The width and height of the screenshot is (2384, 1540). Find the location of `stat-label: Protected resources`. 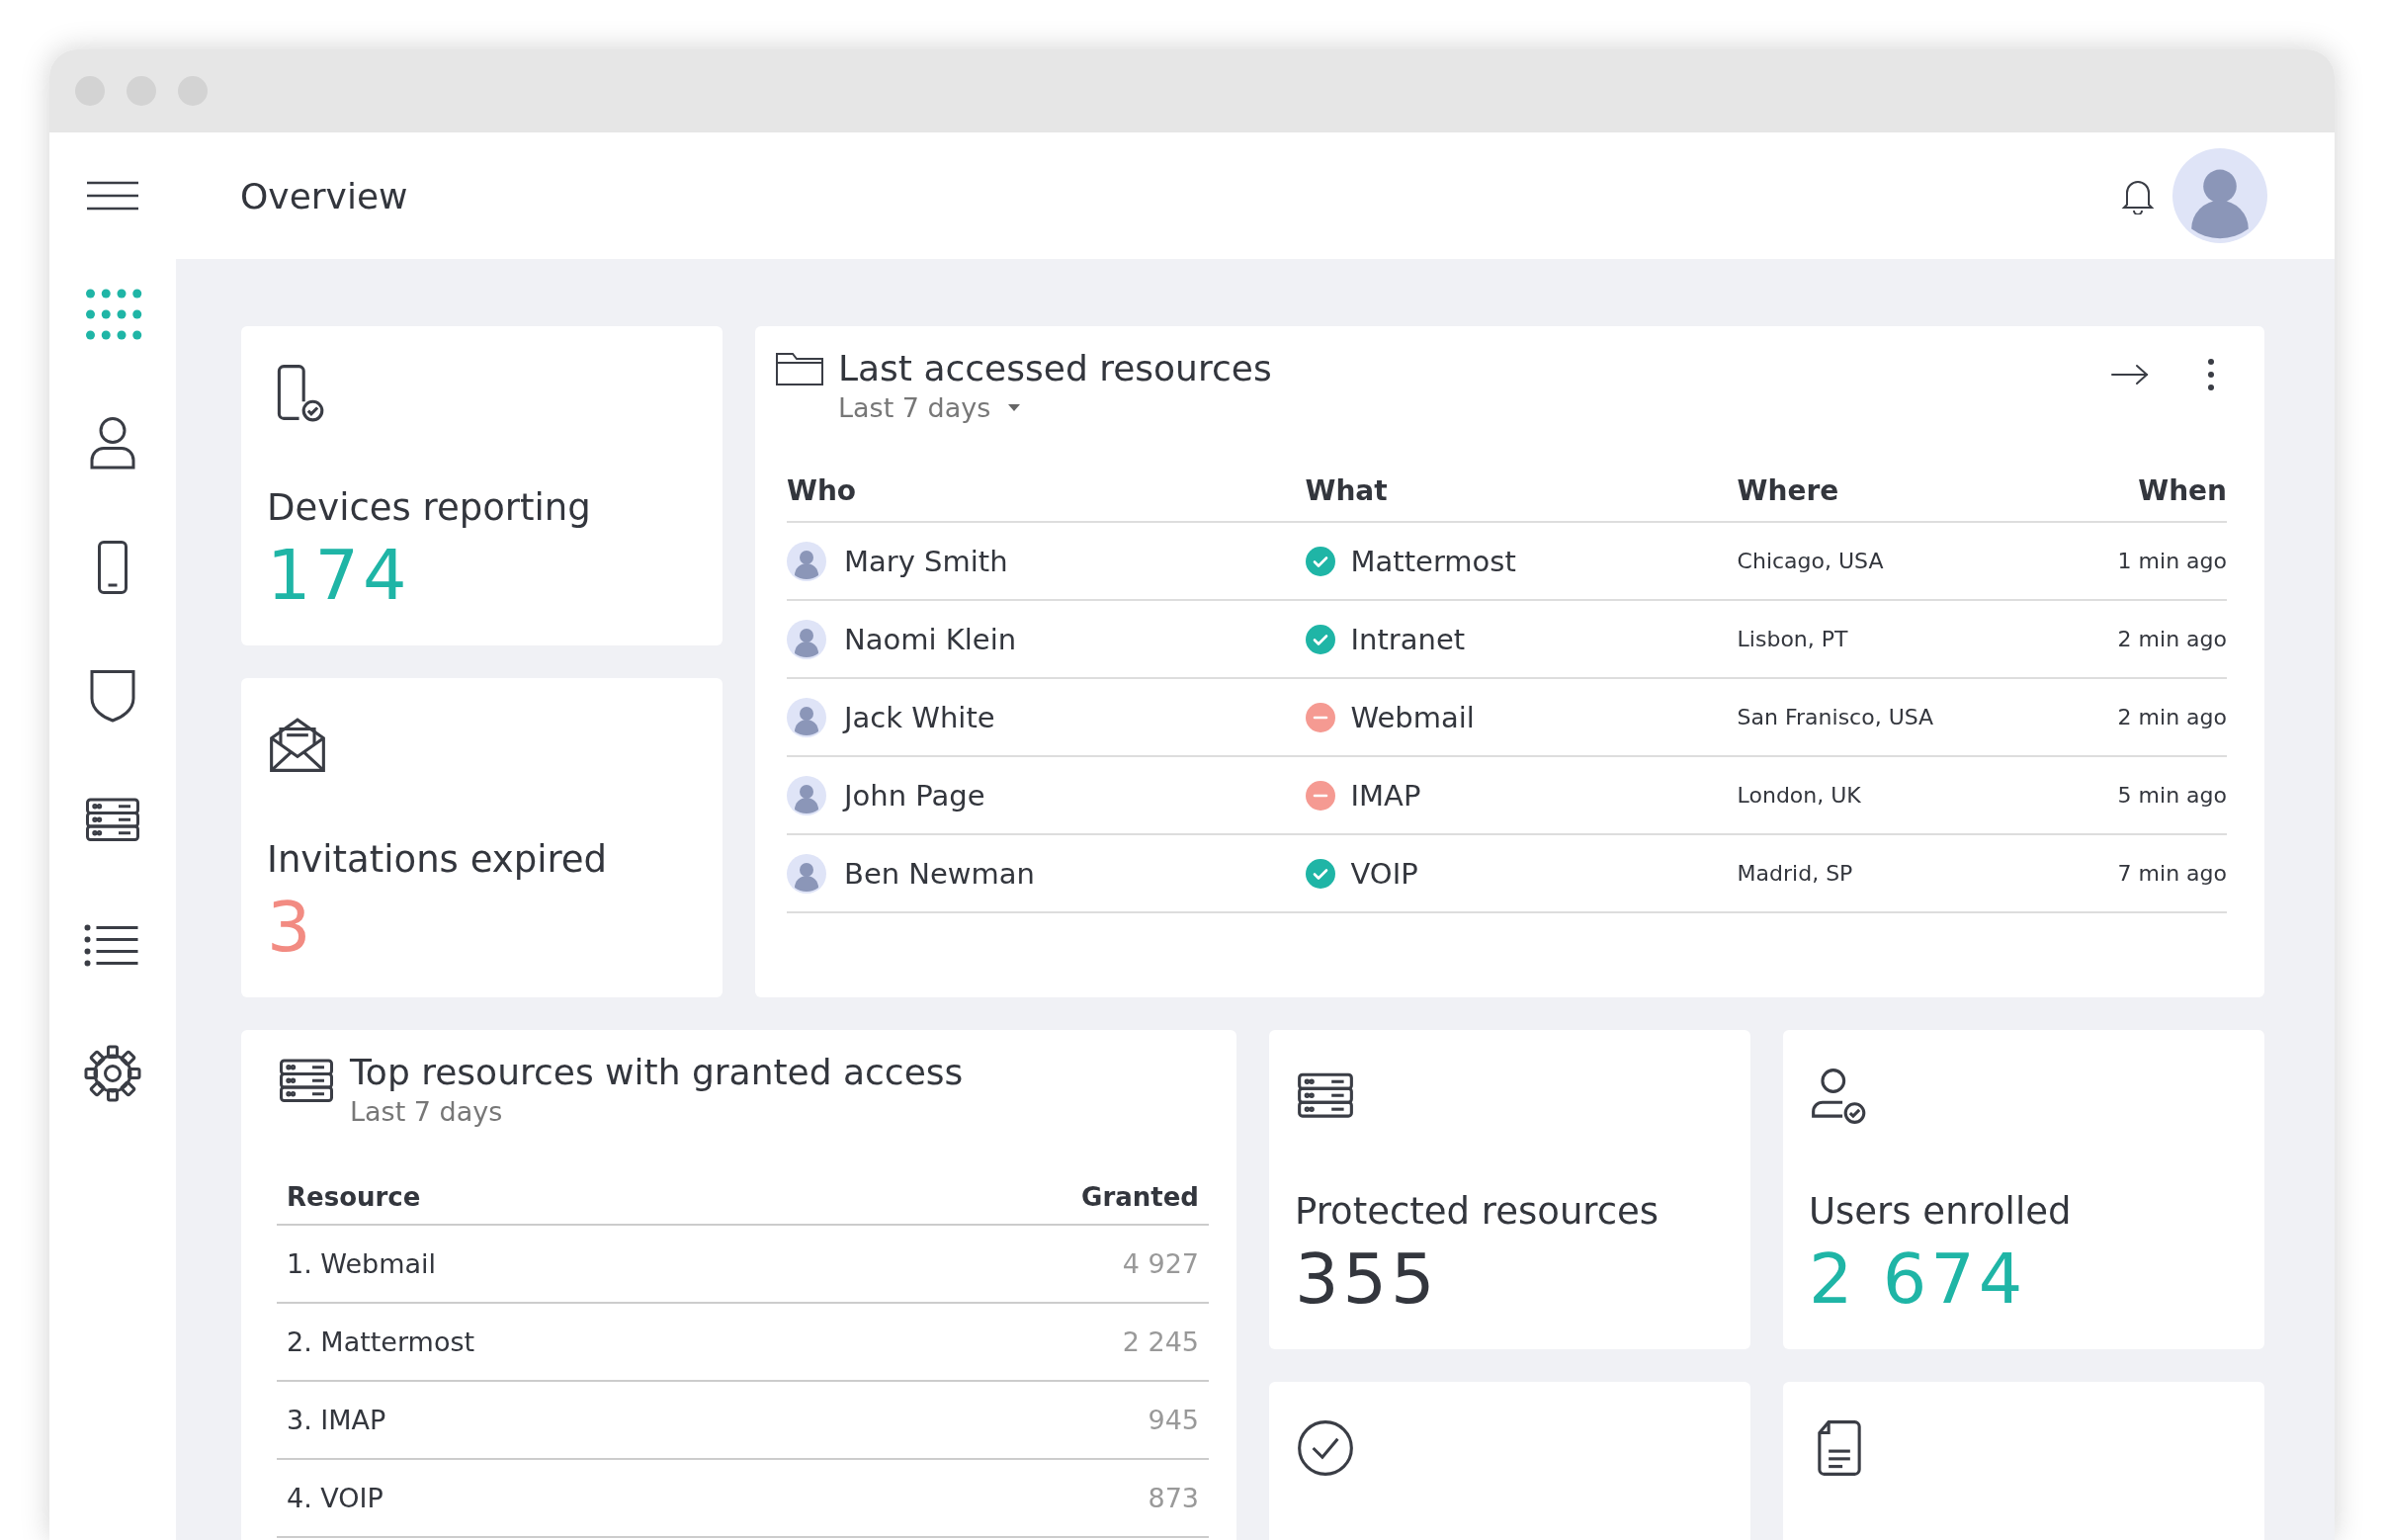

stat-label: Protected resources is located at coordinates (1477, 1211).